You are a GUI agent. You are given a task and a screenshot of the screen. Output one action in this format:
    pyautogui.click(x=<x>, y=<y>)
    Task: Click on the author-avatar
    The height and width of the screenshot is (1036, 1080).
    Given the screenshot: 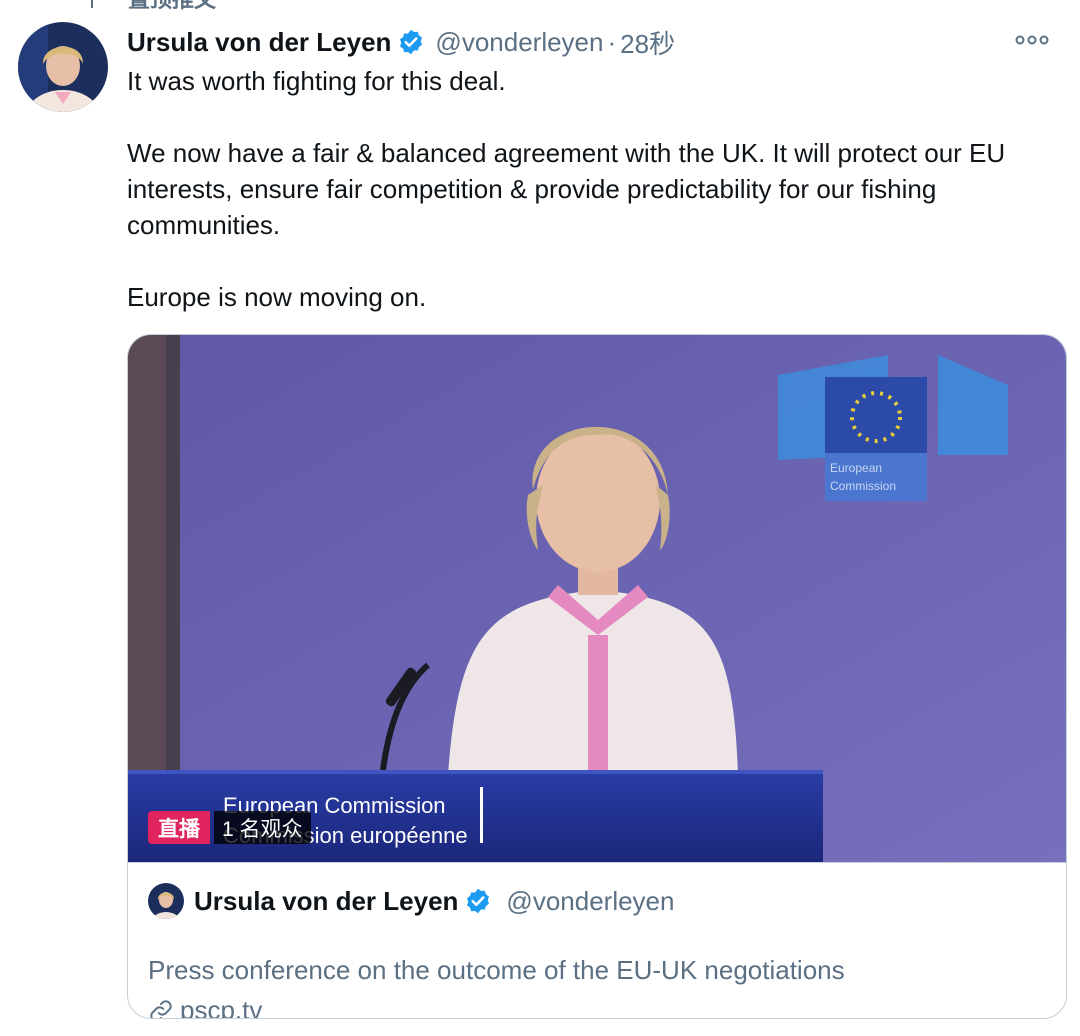 What is the action you would take?
    pyautogui.click(x=63, y=67)
    